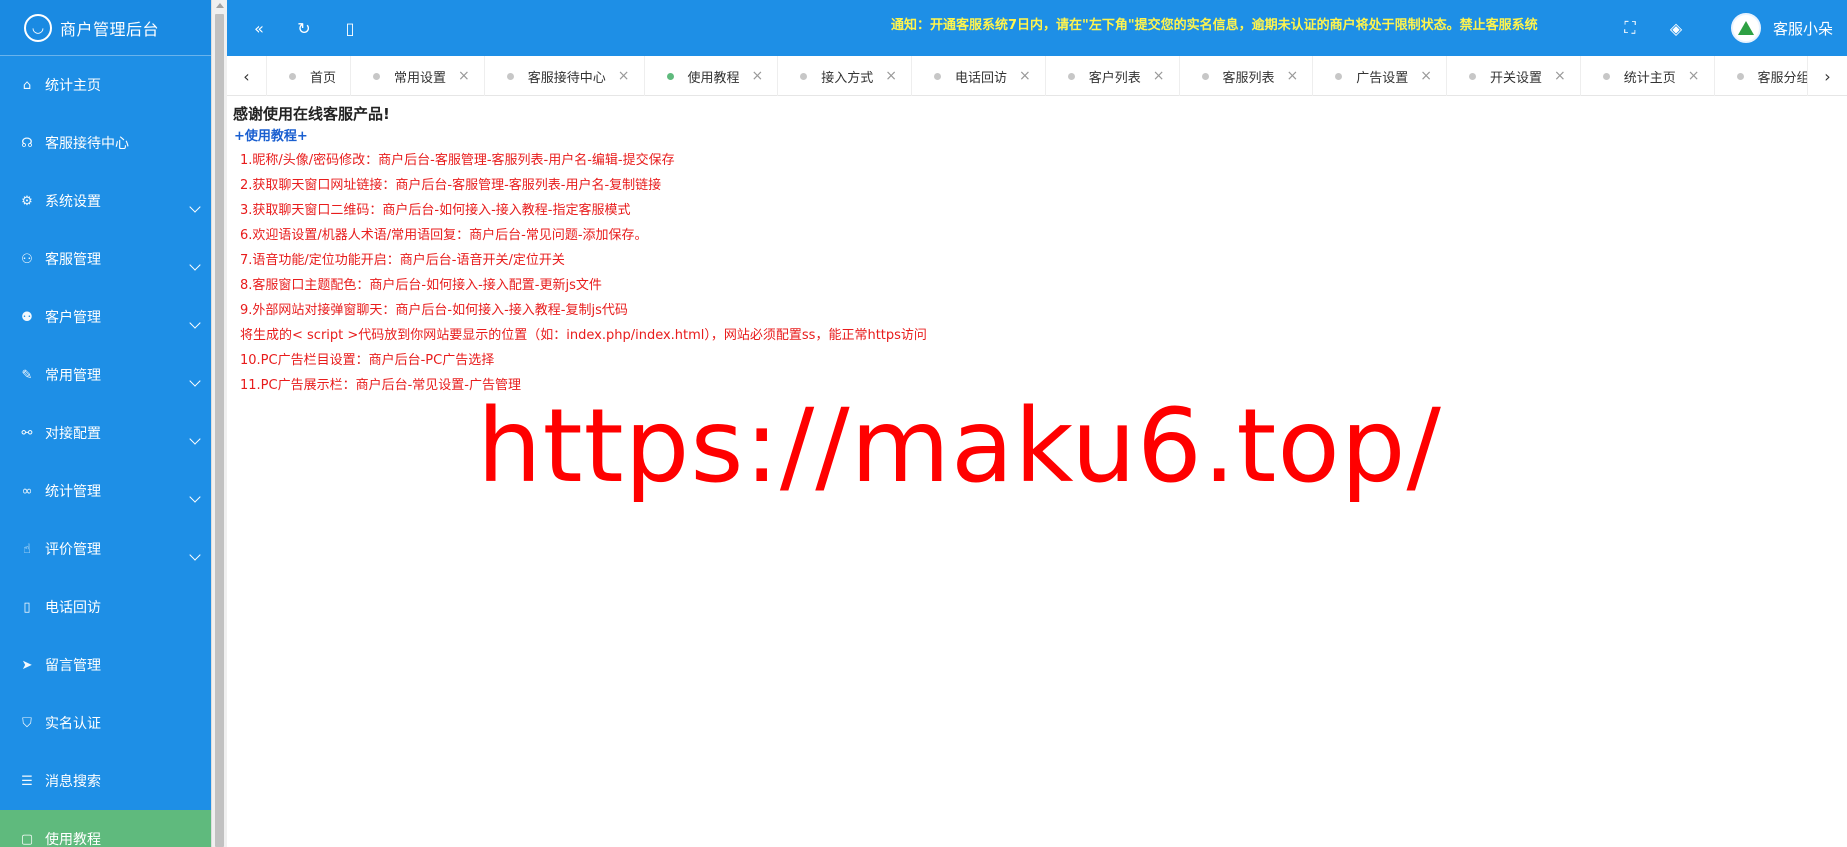 The image size is (1847, 847). I want to click on sidebar-item-0: ⌂ 统计主页, so click(105, 85).